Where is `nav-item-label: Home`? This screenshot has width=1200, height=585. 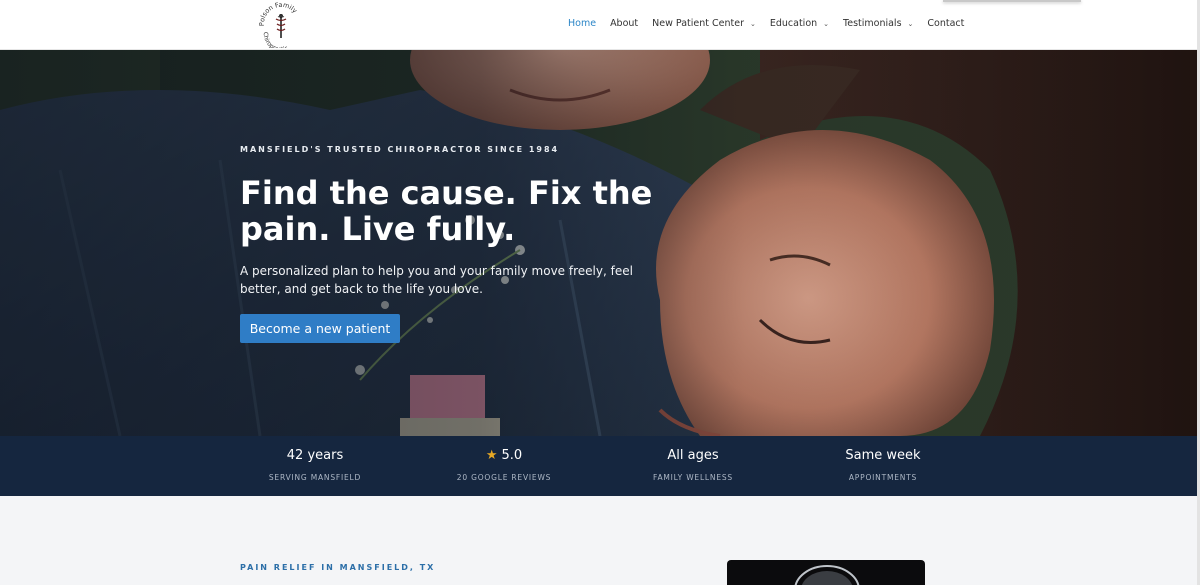 nav-item-label: Home is located at coordinates (582, 23).